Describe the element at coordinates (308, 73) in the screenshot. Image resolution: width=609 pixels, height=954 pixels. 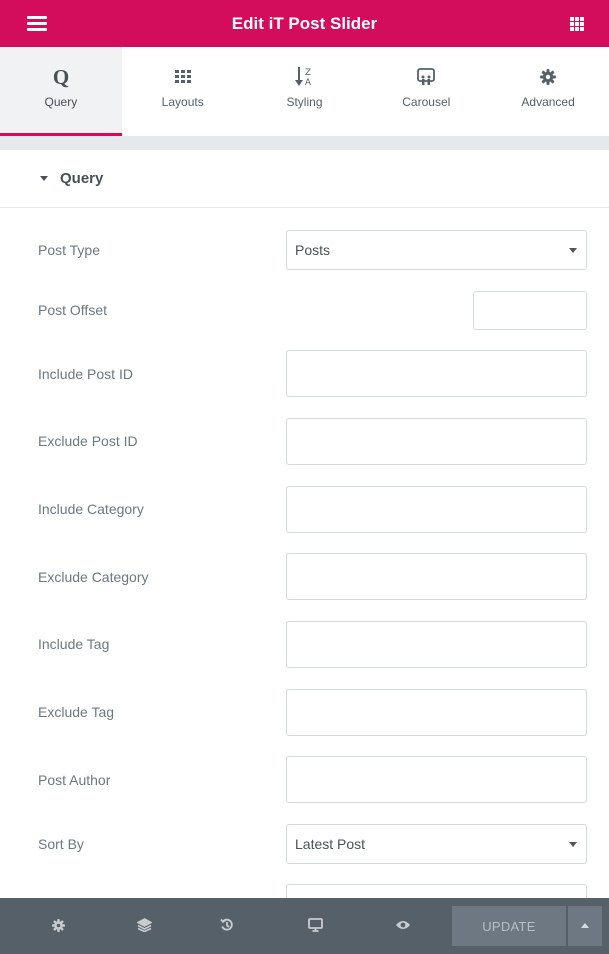
I see `svg-text: Z` at that location.